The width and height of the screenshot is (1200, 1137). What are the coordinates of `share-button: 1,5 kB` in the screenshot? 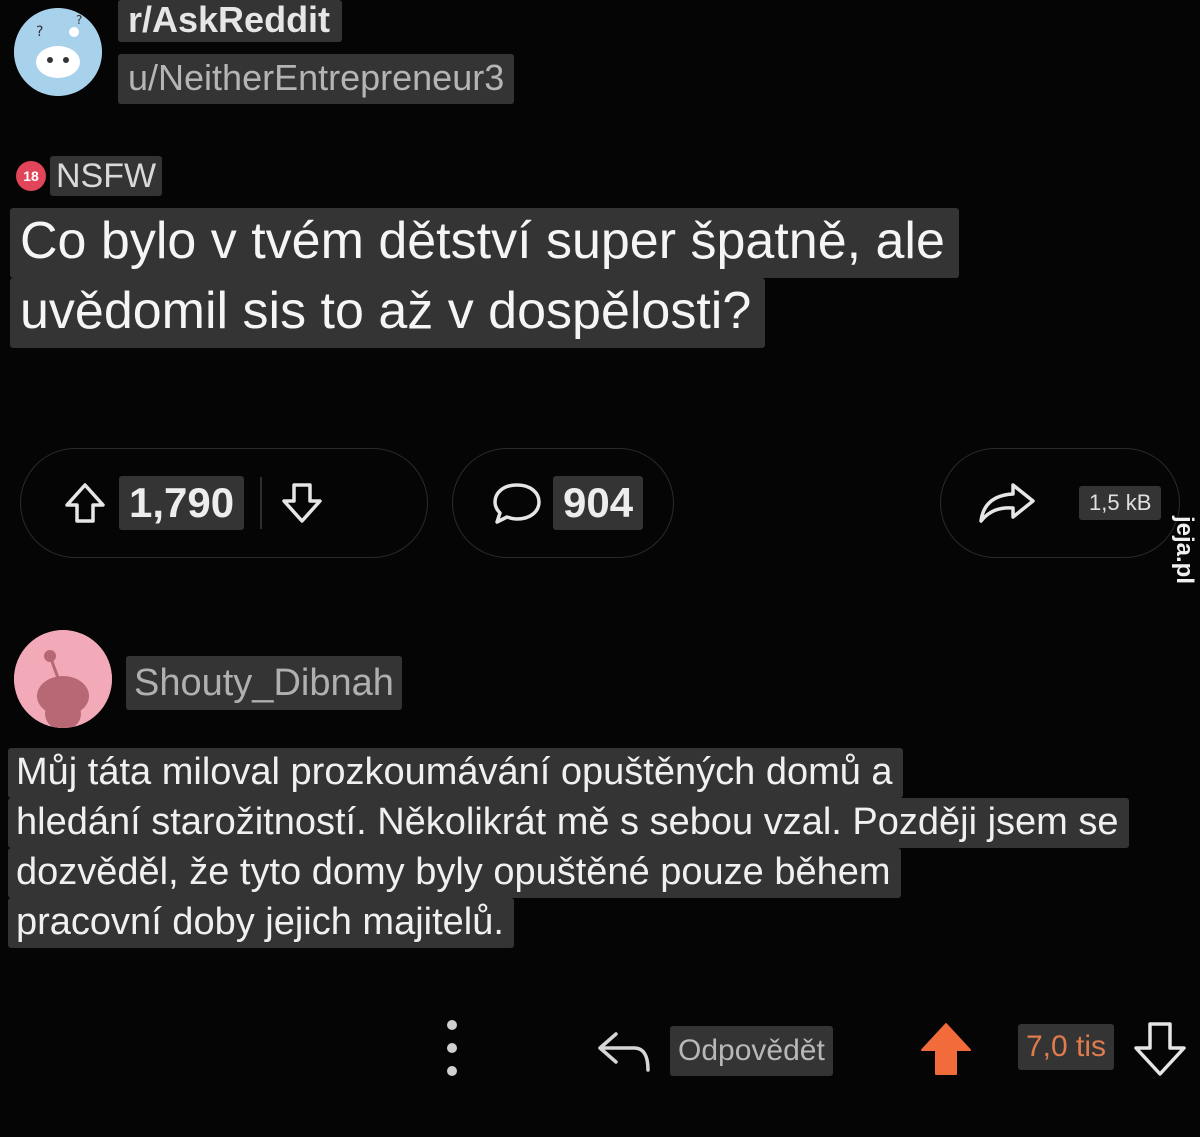 It's located at (1060, 503).